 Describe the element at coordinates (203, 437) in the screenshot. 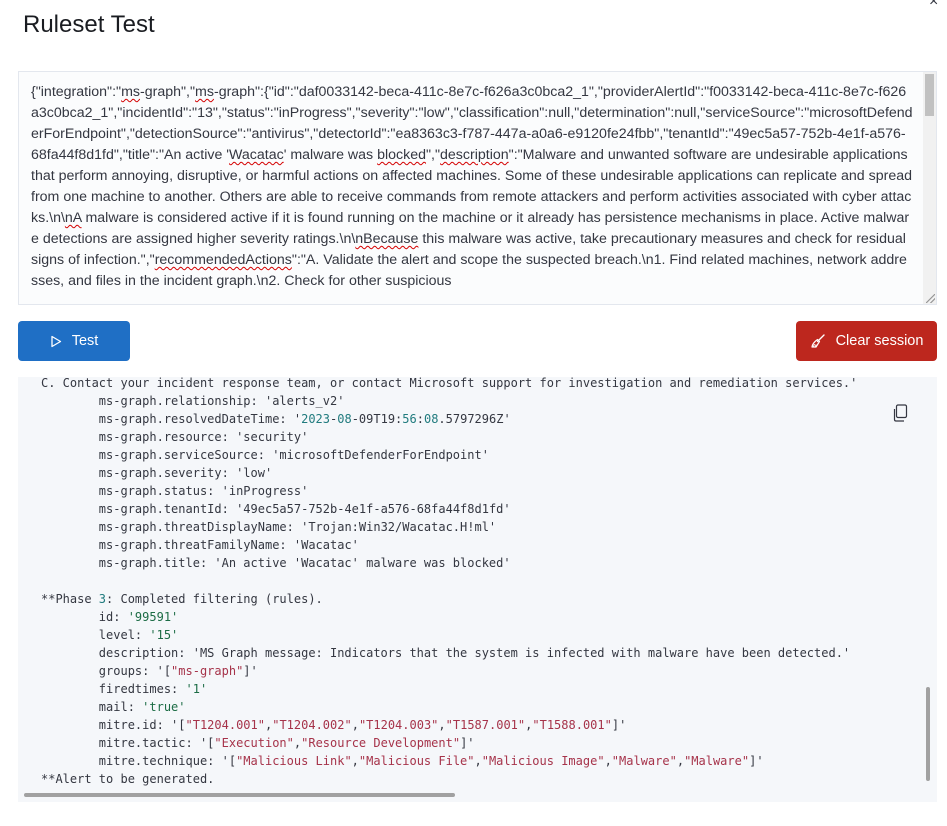

I see `output-line: ms-graph.resource: 'security'` at that location.